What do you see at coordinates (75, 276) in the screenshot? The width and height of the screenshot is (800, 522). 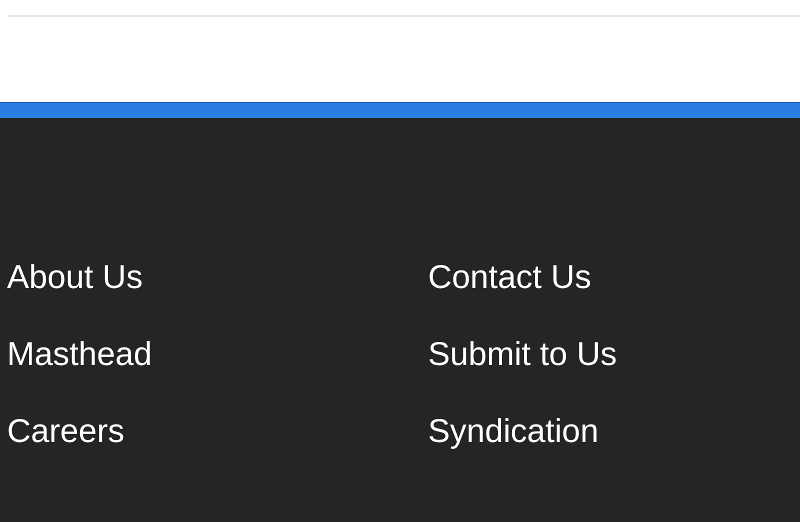 I see `footer-link: About Us` at bounding box center [75, 276].